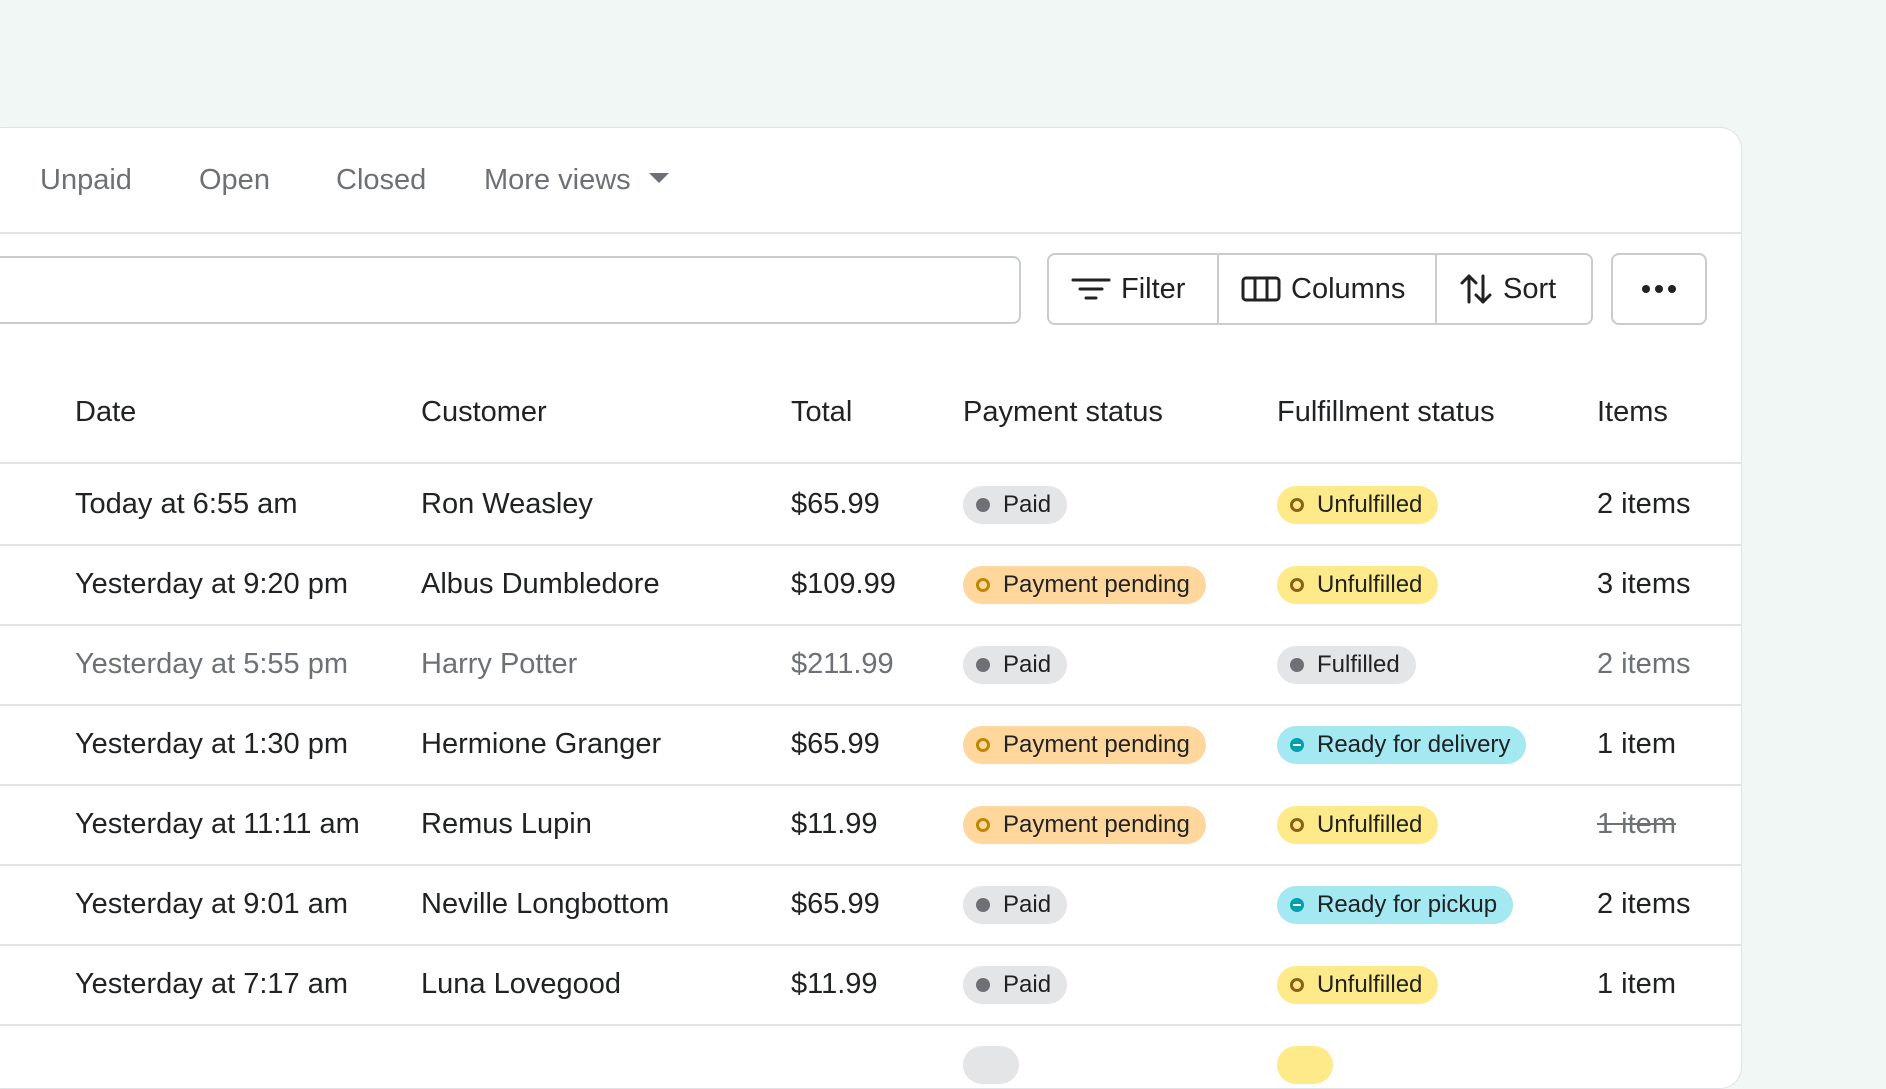  What do you see at coordinates (1414, 744) in the screenshot?
I see `badge-label: Ready for delivery` at bounding box center [1414, 744].